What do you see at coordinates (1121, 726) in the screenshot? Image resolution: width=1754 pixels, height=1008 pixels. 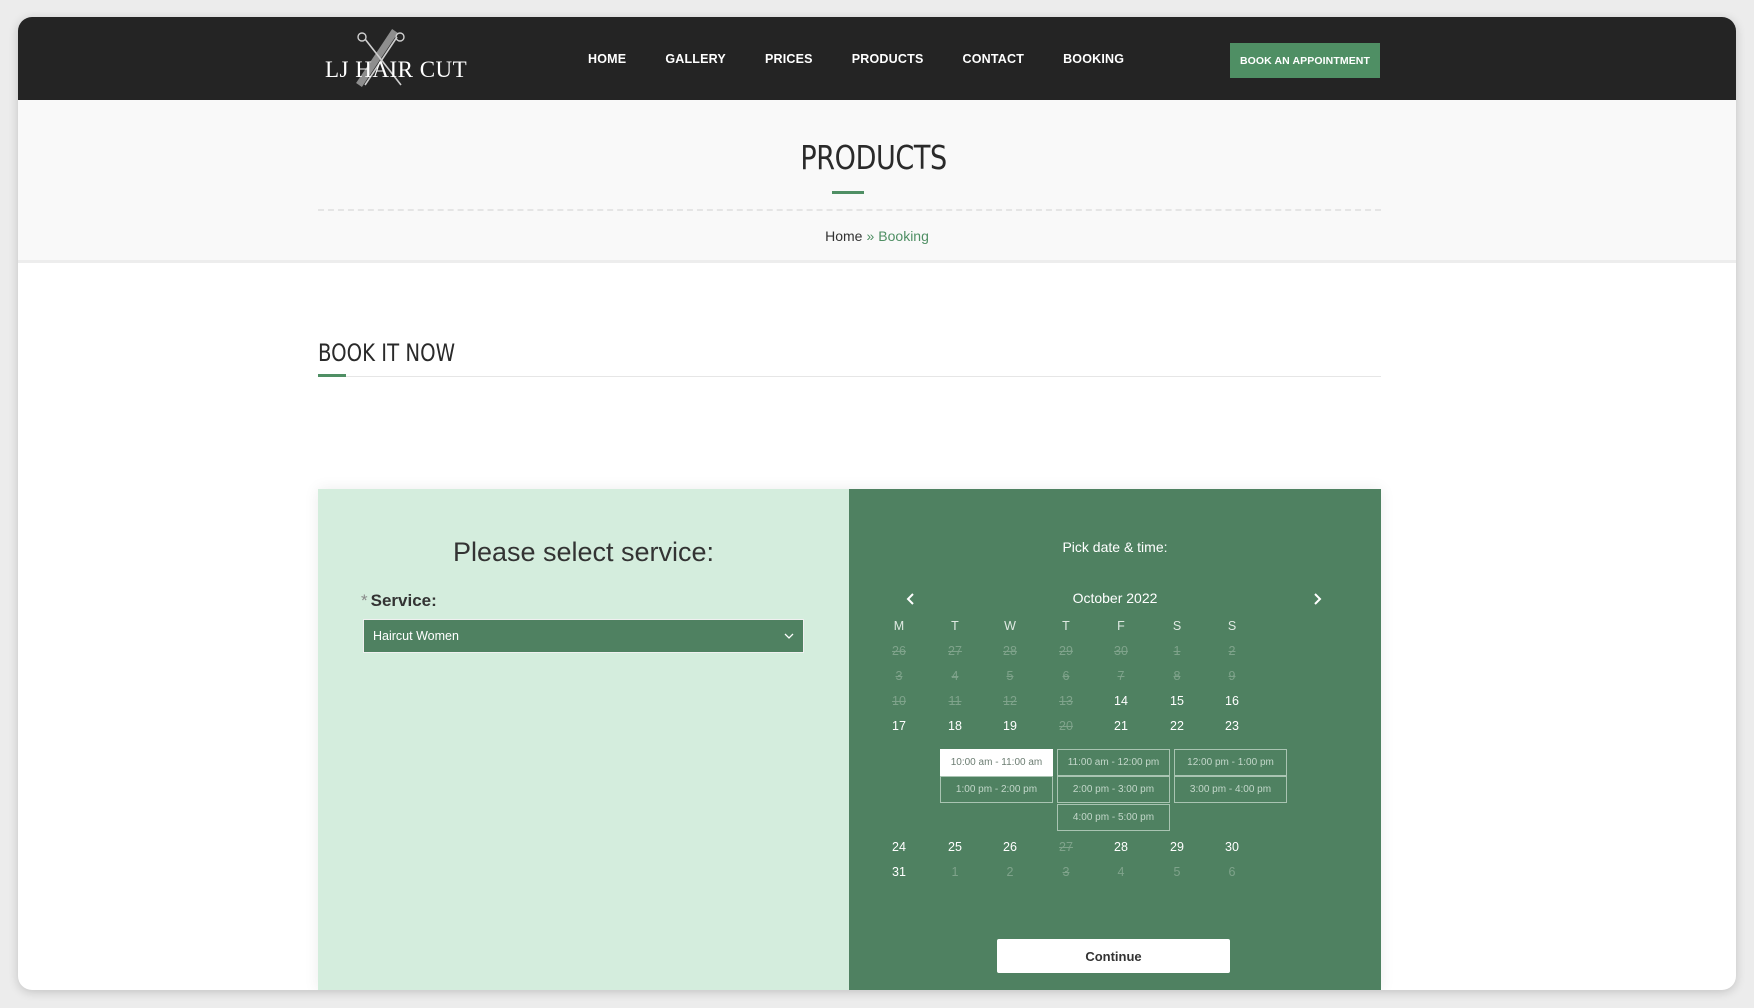 I see `calendar-day: 21` at bounding box center [1121, 726].